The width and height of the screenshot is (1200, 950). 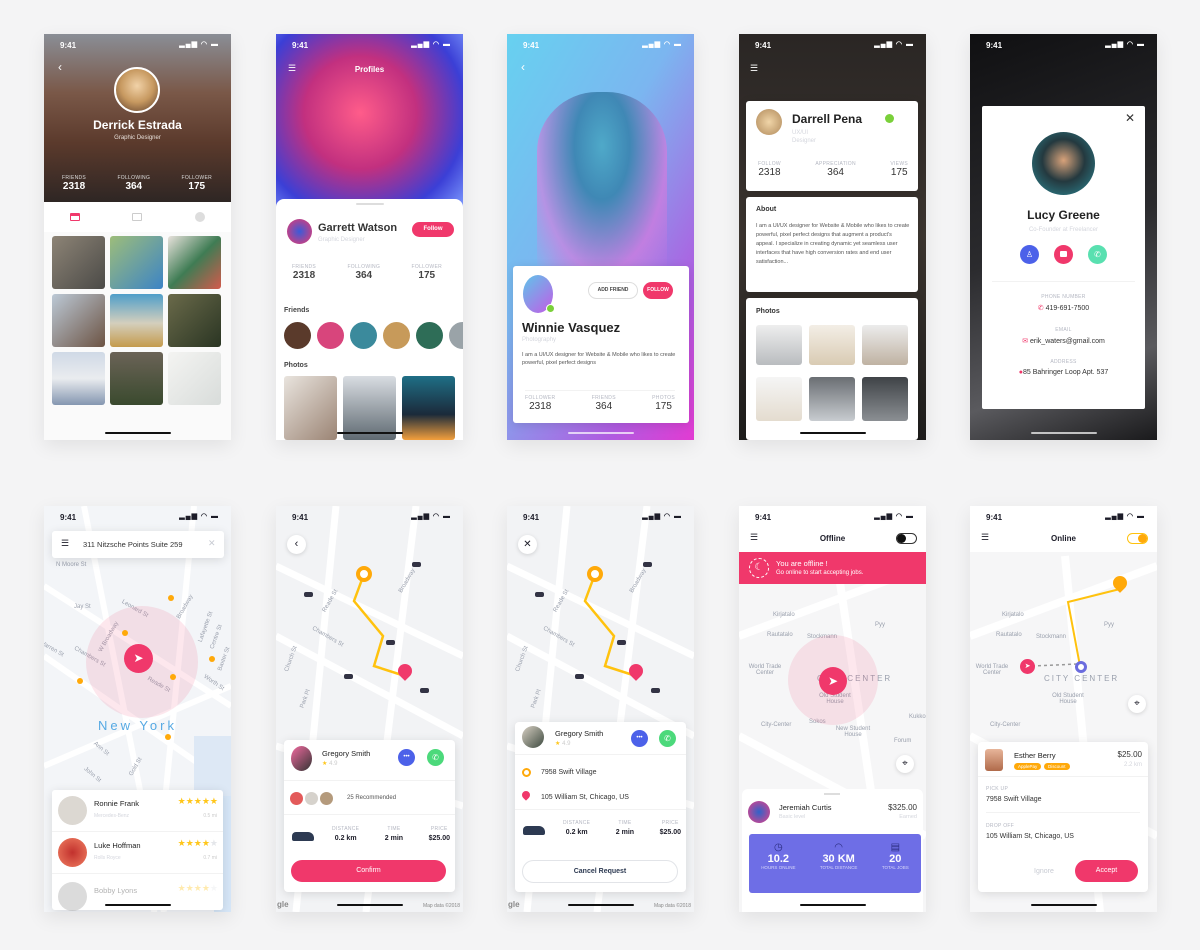 I want to click on stat-follower: FOLLOWER 175, so click(x=197, y=183).